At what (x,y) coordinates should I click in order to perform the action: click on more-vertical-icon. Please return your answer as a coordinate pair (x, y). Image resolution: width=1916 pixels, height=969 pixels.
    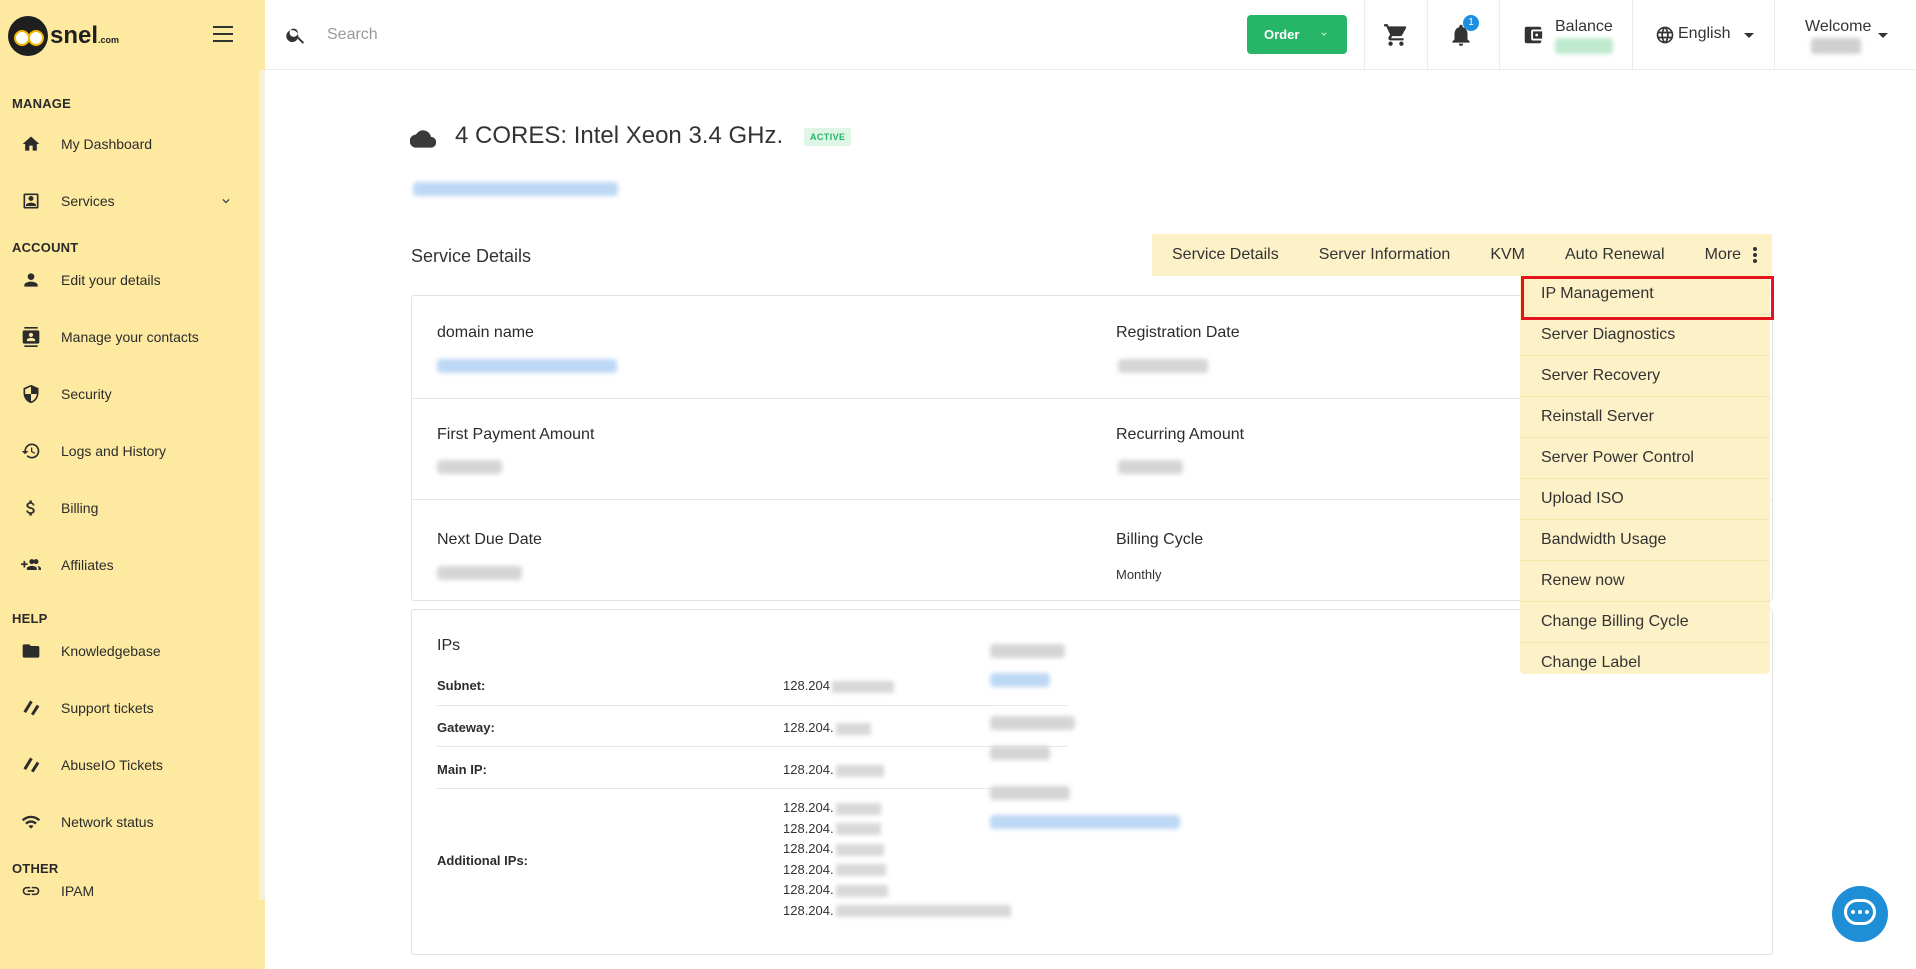
    Looking at the image, I should click on (1755, 255).